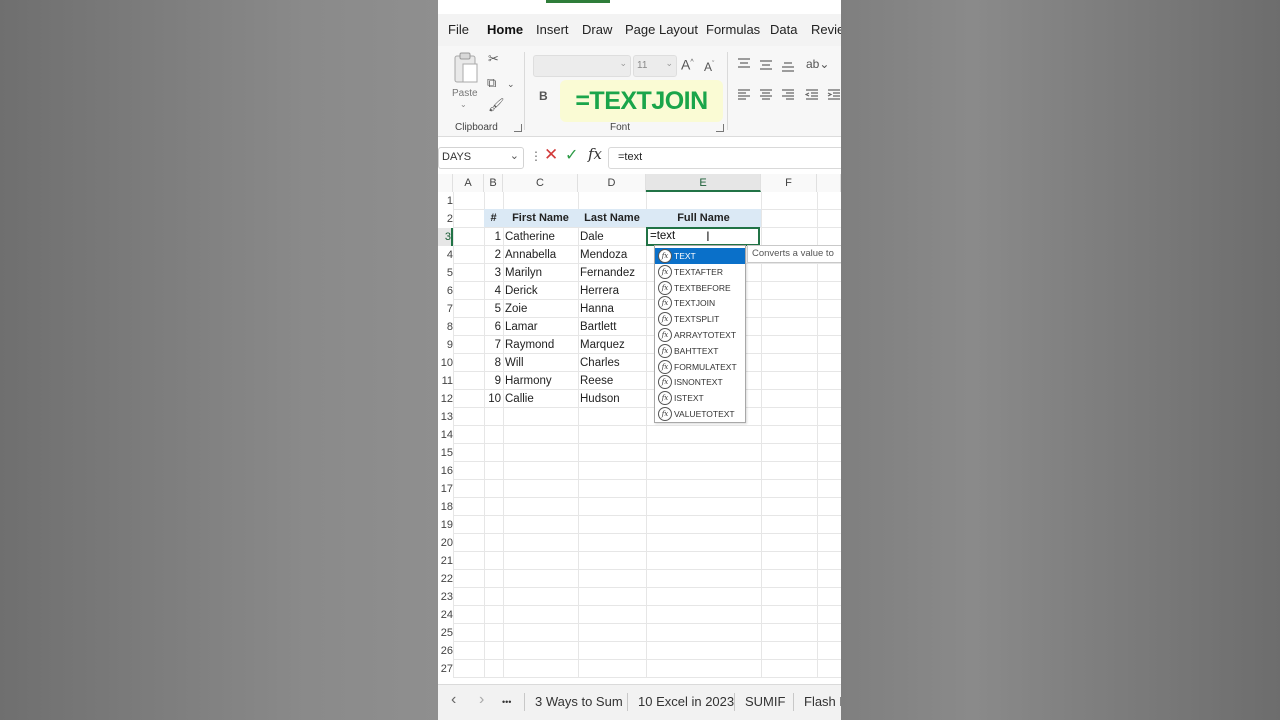  Describe the element at coordinates (445, 183) in the screenshot. I see `select-all-corner` at that location.